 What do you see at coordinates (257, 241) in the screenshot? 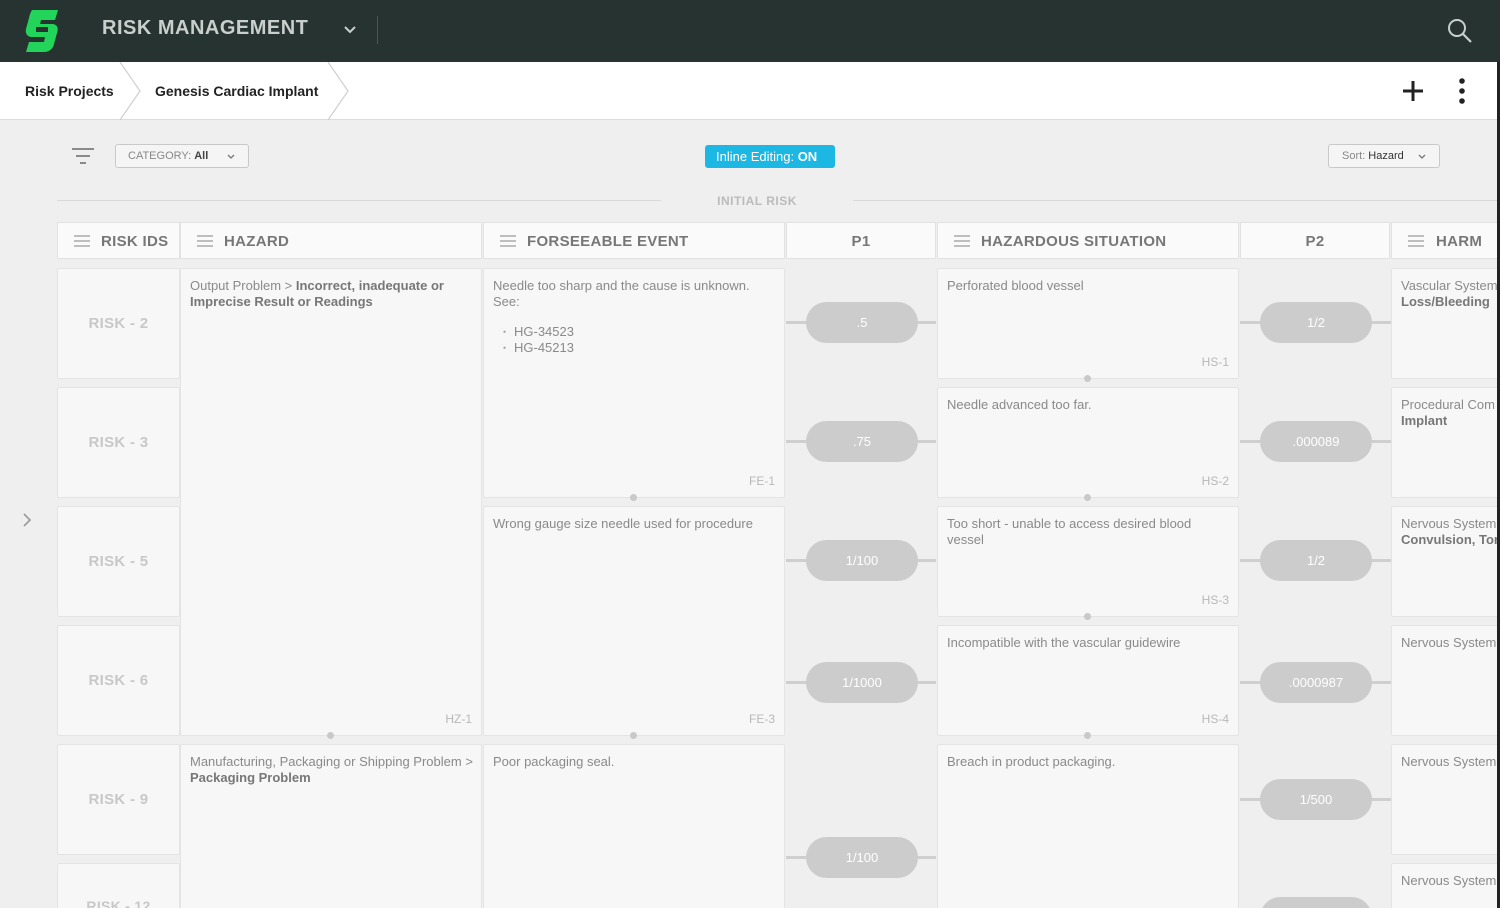
I see `column-label: HAZARD` at bounding box center [257, 241].